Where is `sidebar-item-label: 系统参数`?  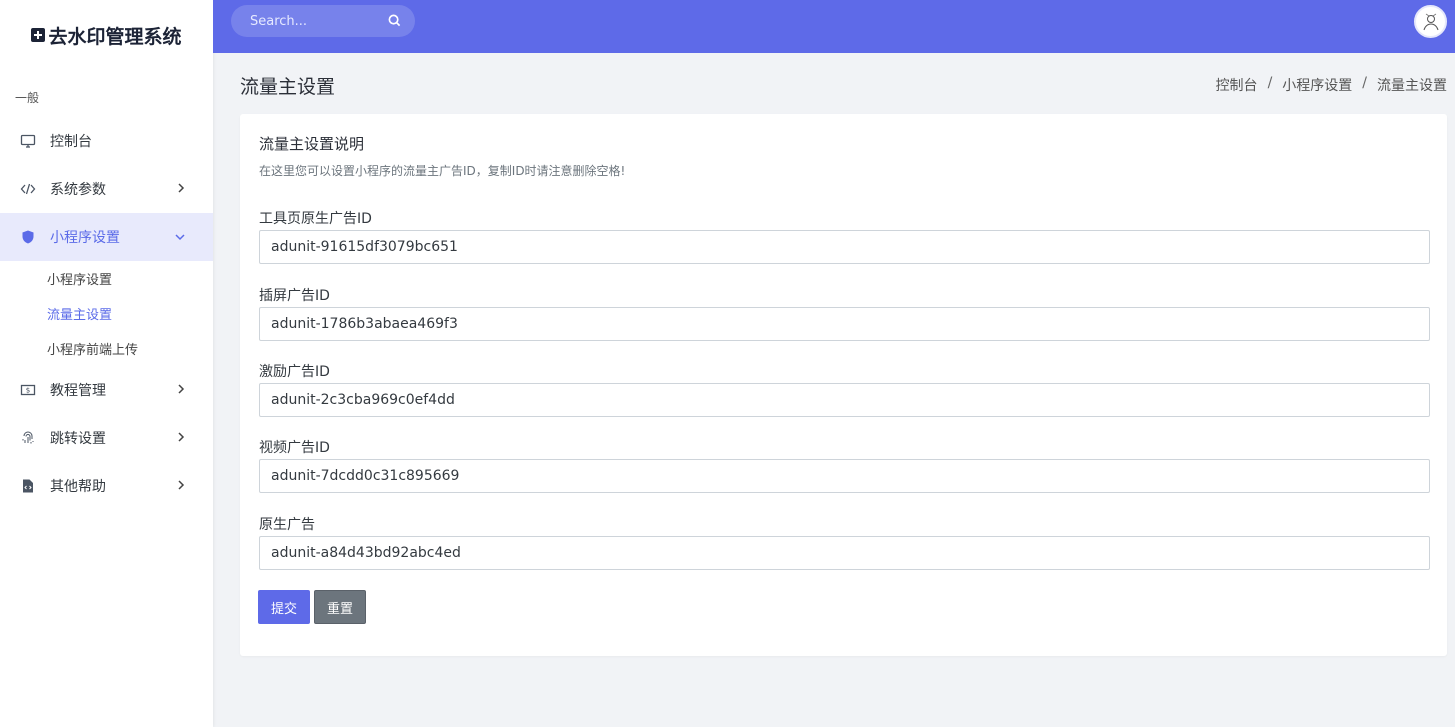 sidebar-item-label: 系统参数 is located at coordinates (78, 190).